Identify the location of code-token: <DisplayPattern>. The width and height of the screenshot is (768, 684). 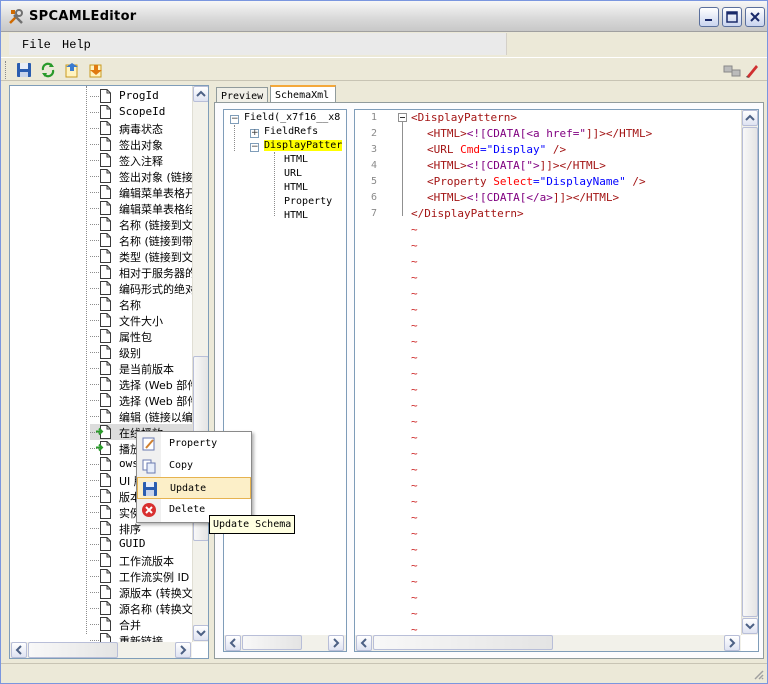
(464, 117).